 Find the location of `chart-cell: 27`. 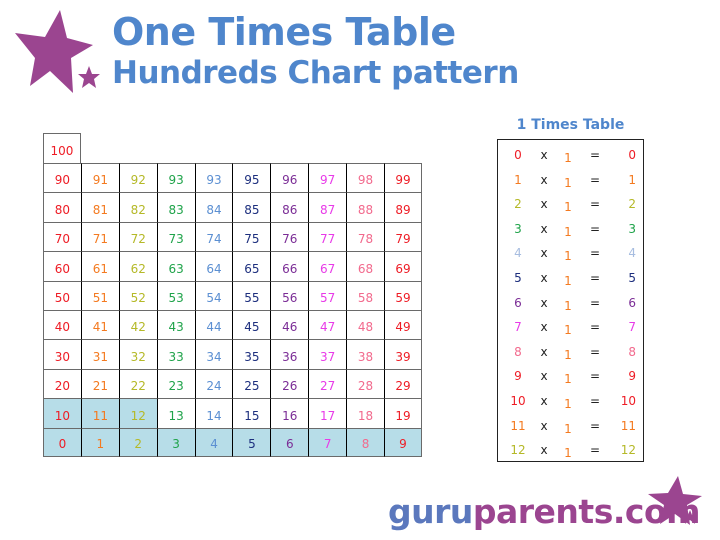

chart-cell: 27 is located at coordinates (327, 383).